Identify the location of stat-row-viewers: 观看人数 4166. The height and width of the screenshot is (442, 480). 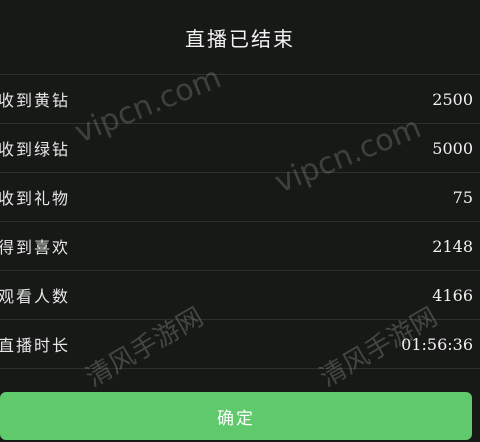
(240, 295).